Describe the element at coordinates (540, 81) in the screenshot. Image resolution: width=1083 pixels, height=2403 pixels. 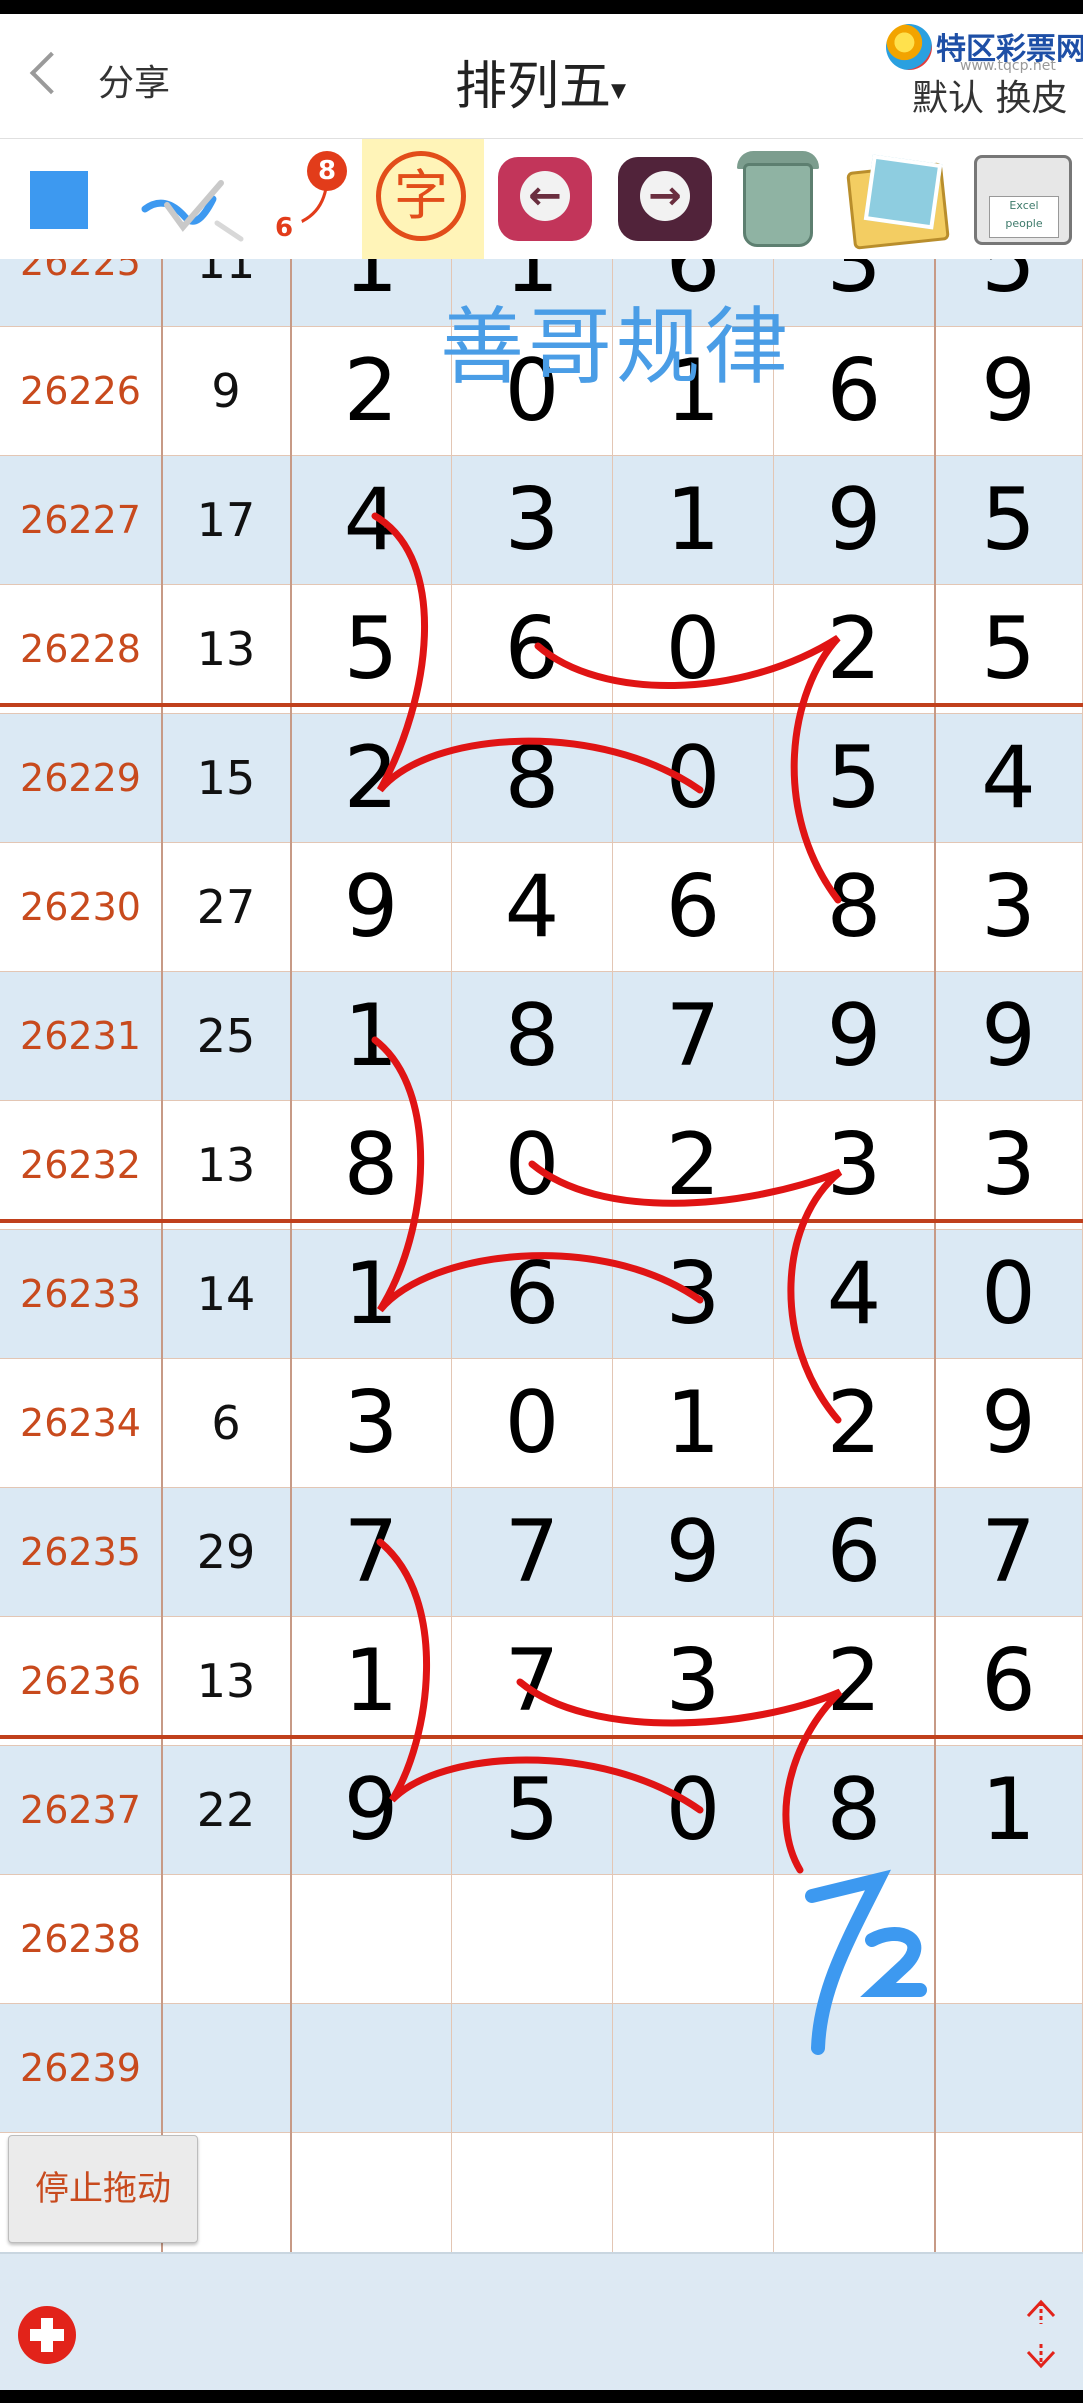
I see `lottery-title-dropdown: 排列五▾` at that location.